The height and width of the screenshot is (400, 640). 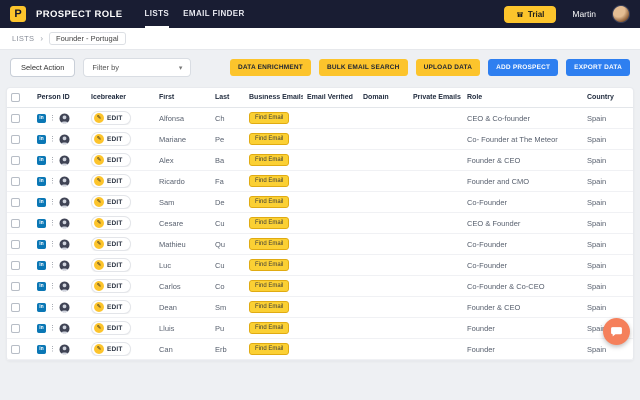 I want to click on col-role: Role, so click(x=475, y=97).